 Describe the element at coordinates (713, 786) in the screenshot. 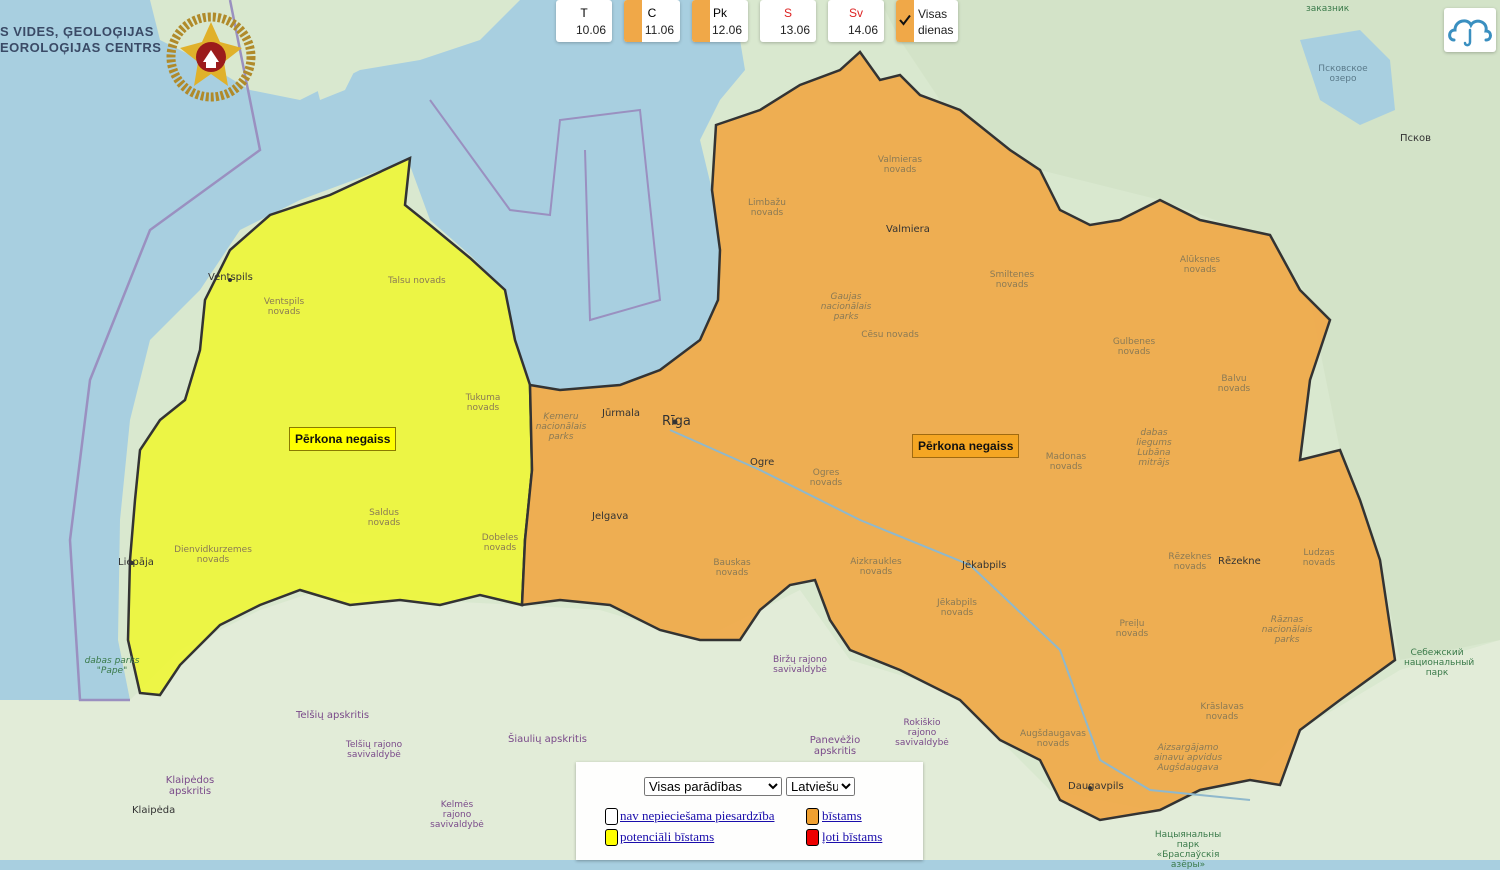

I see `phenomenon-select: Visas parādības` at that location.